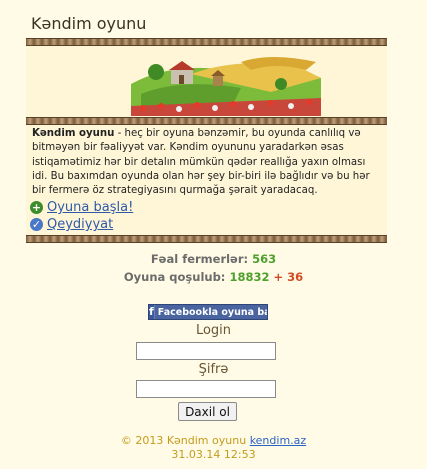 This screenshot has height=469, width=427. Describe the element at coordinates (249, 277) in the screenshot. I see `joined-players-count: 18832` at that location.